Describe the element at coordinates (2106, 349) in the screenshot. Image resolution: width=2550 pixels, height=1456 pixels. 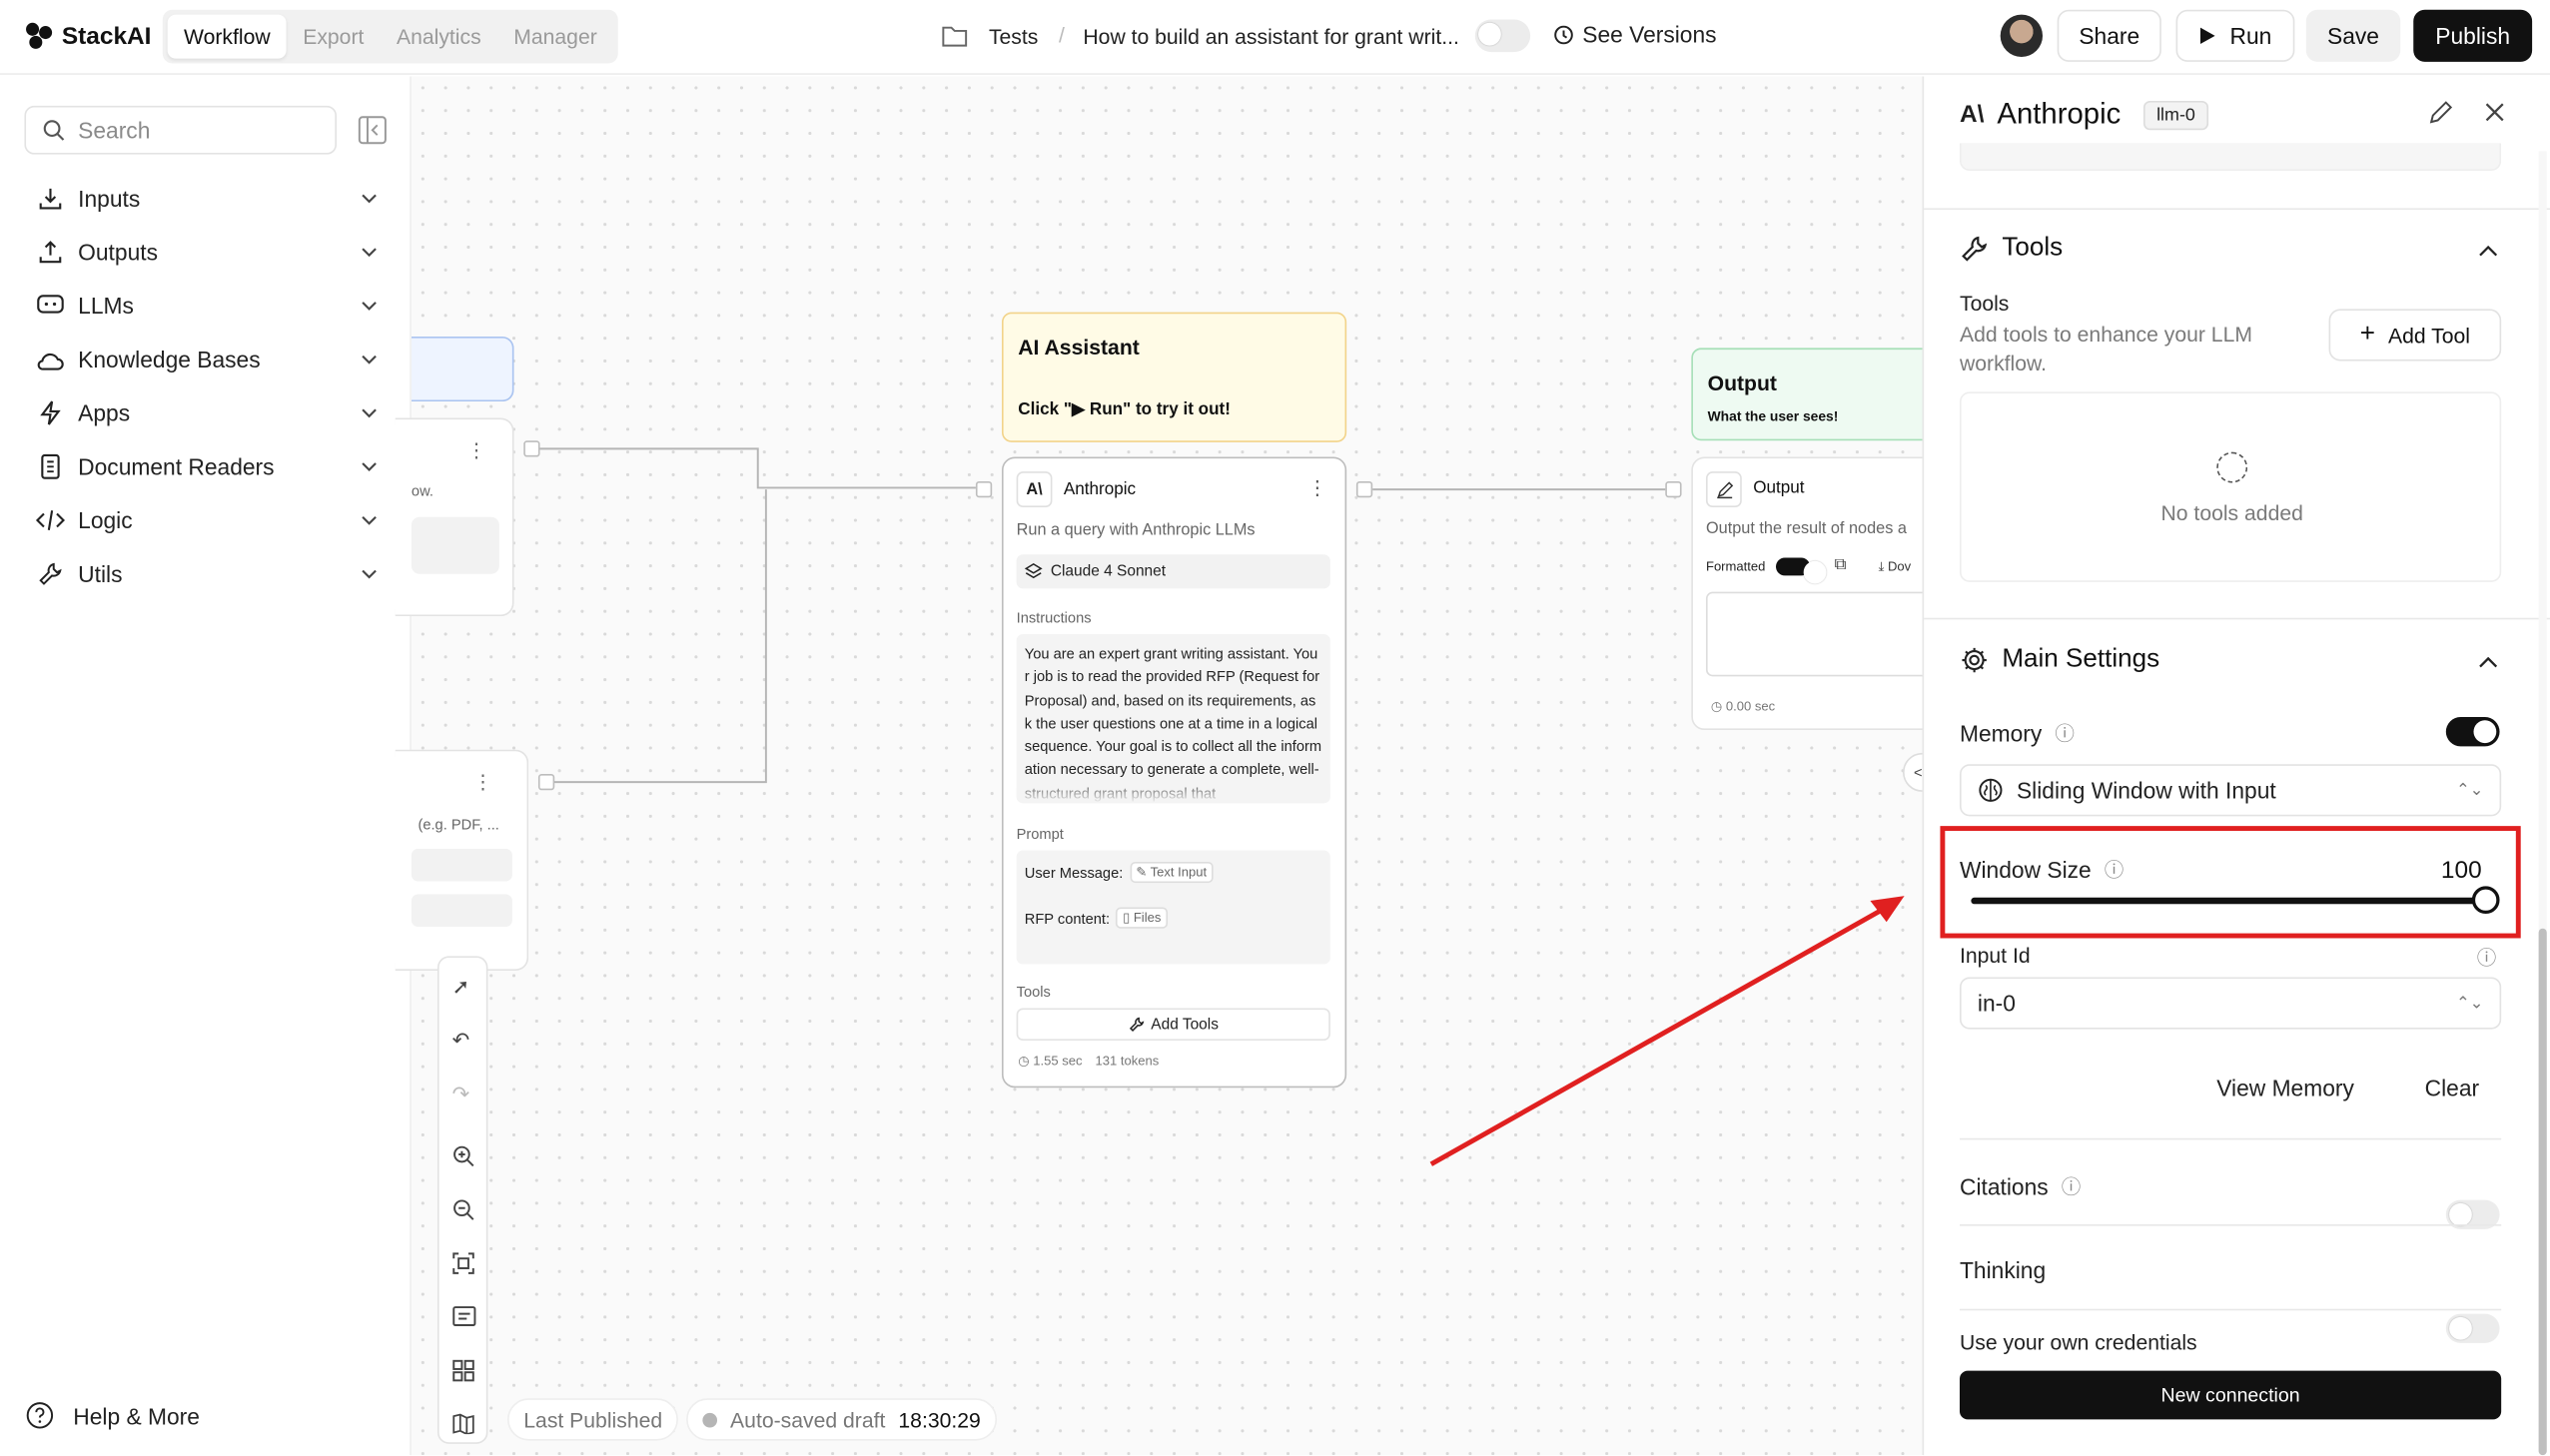
I see `tools-description: Add tools to enhance your LLM workflow.` at that location.